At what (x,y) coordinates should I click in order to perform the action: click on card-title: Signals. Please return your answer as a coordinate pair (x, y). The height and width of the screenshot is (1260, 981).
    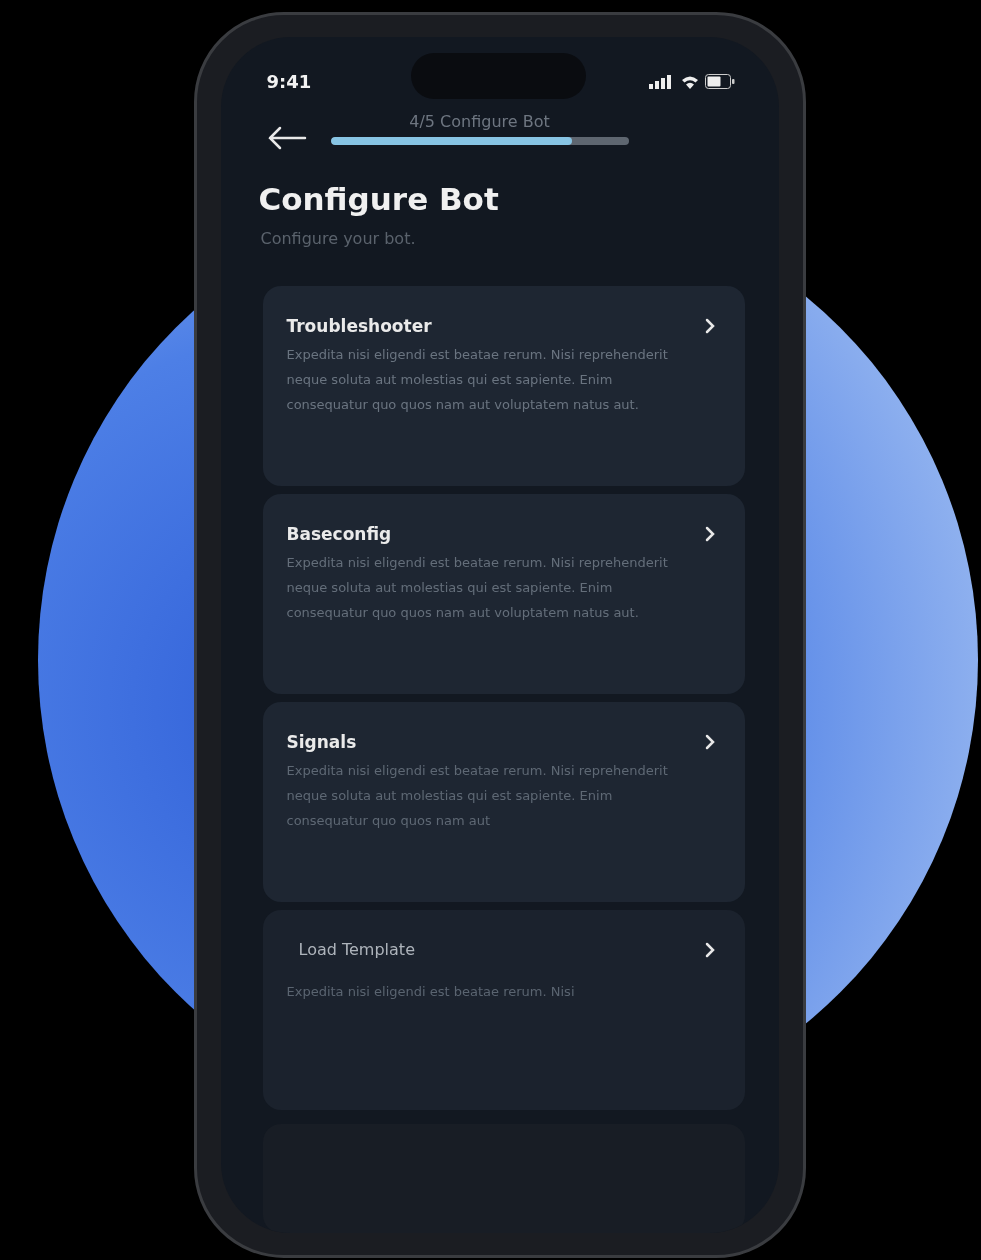
    Looking at the image, I should click on (321, 742).